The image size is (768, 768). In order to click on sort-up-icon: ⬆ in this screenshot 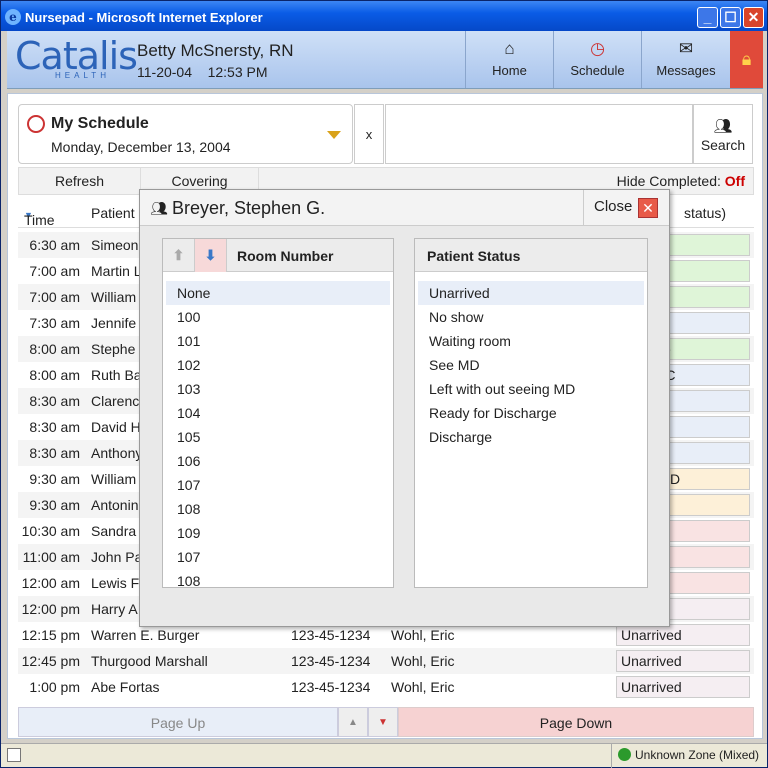, I will do `click(179, 255)`.